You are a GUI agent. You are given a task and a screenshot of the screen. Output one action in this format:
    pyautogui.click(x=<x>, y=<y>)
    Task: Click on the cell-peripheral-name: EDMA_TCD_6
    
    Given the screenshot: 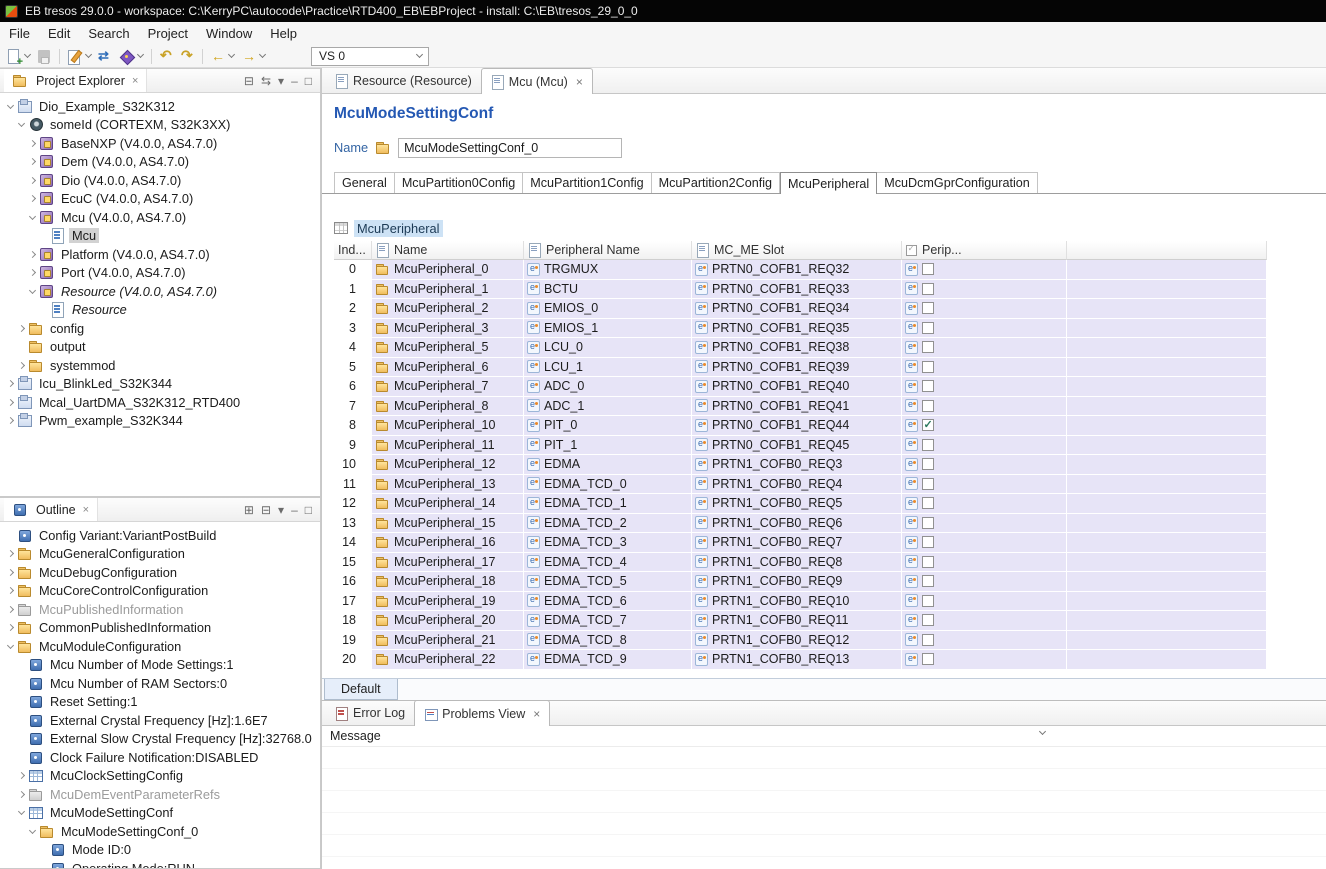 What is the action you would take?
    pyautogui.click(x=608, y=601)
    